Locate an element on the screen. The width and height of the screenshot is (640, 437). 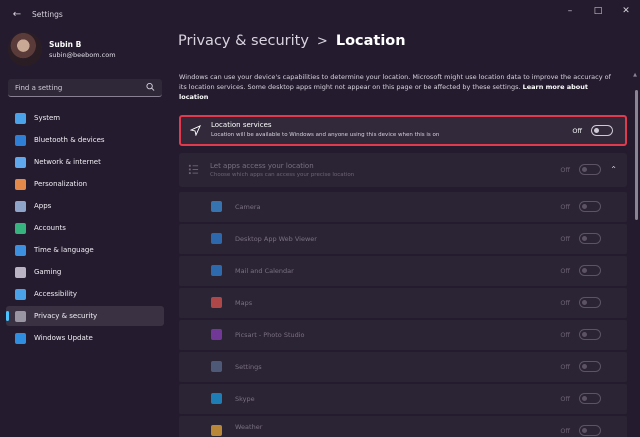
scroll-thumb is located at coordinates (636, 155).